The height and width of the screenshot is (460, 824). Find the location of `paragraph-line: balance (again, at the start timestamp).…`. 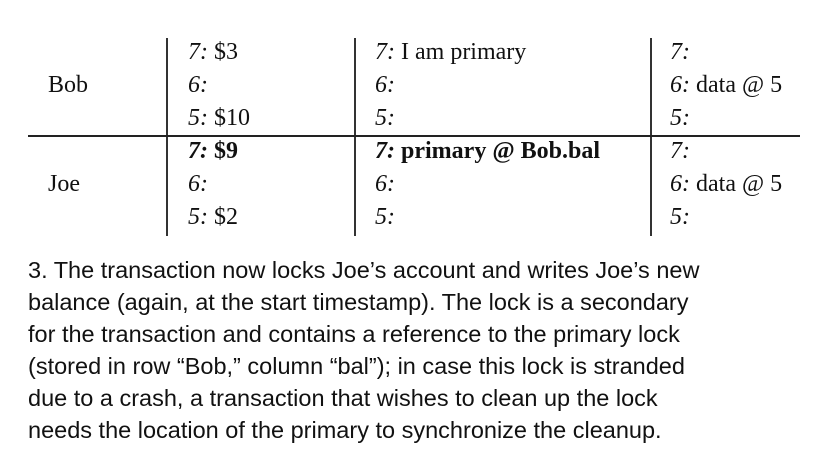

paragraph-line: balance (again, at the start timestamp).… is located at coordinates (358, 302).